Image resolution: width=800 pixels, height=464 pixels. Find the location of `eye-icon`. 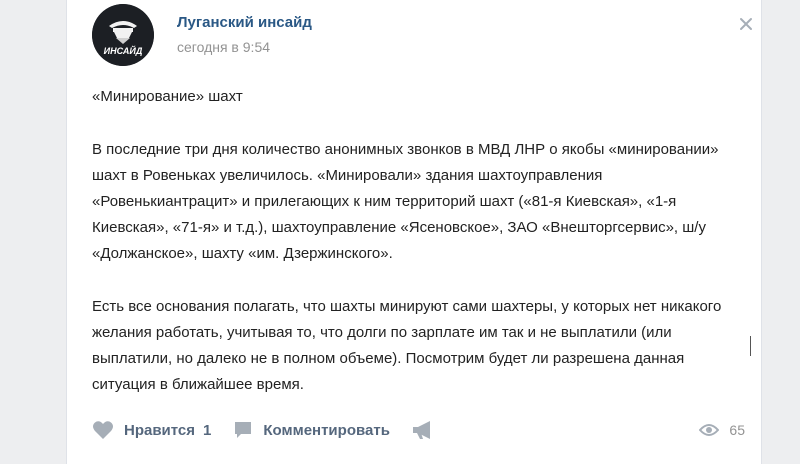

eye-icon is located at coordinates (709, 430).